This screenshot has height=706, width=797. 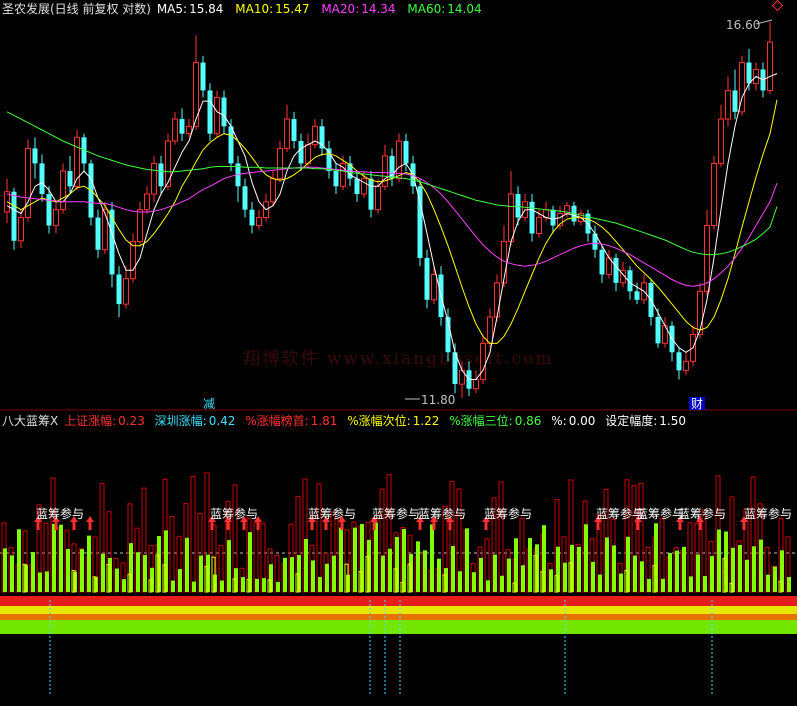 I want to click on low-price-label: 11.80, so click(x=438, y=400).